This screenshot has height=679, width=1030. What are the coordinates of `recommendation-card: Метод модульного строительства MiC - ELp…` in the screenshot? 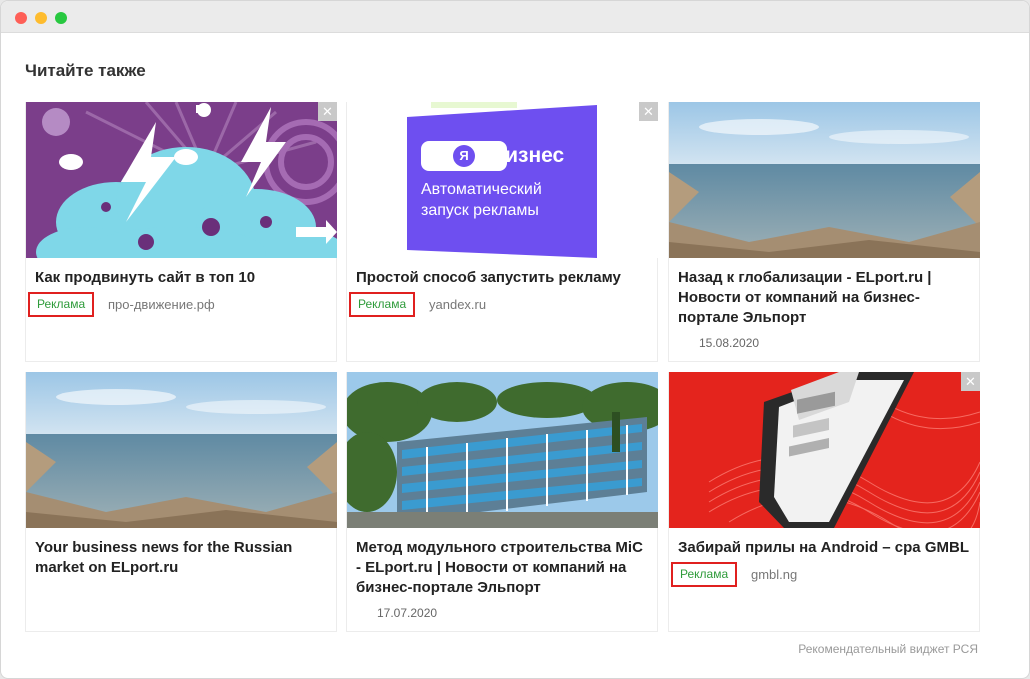 It's located at (502, 502).